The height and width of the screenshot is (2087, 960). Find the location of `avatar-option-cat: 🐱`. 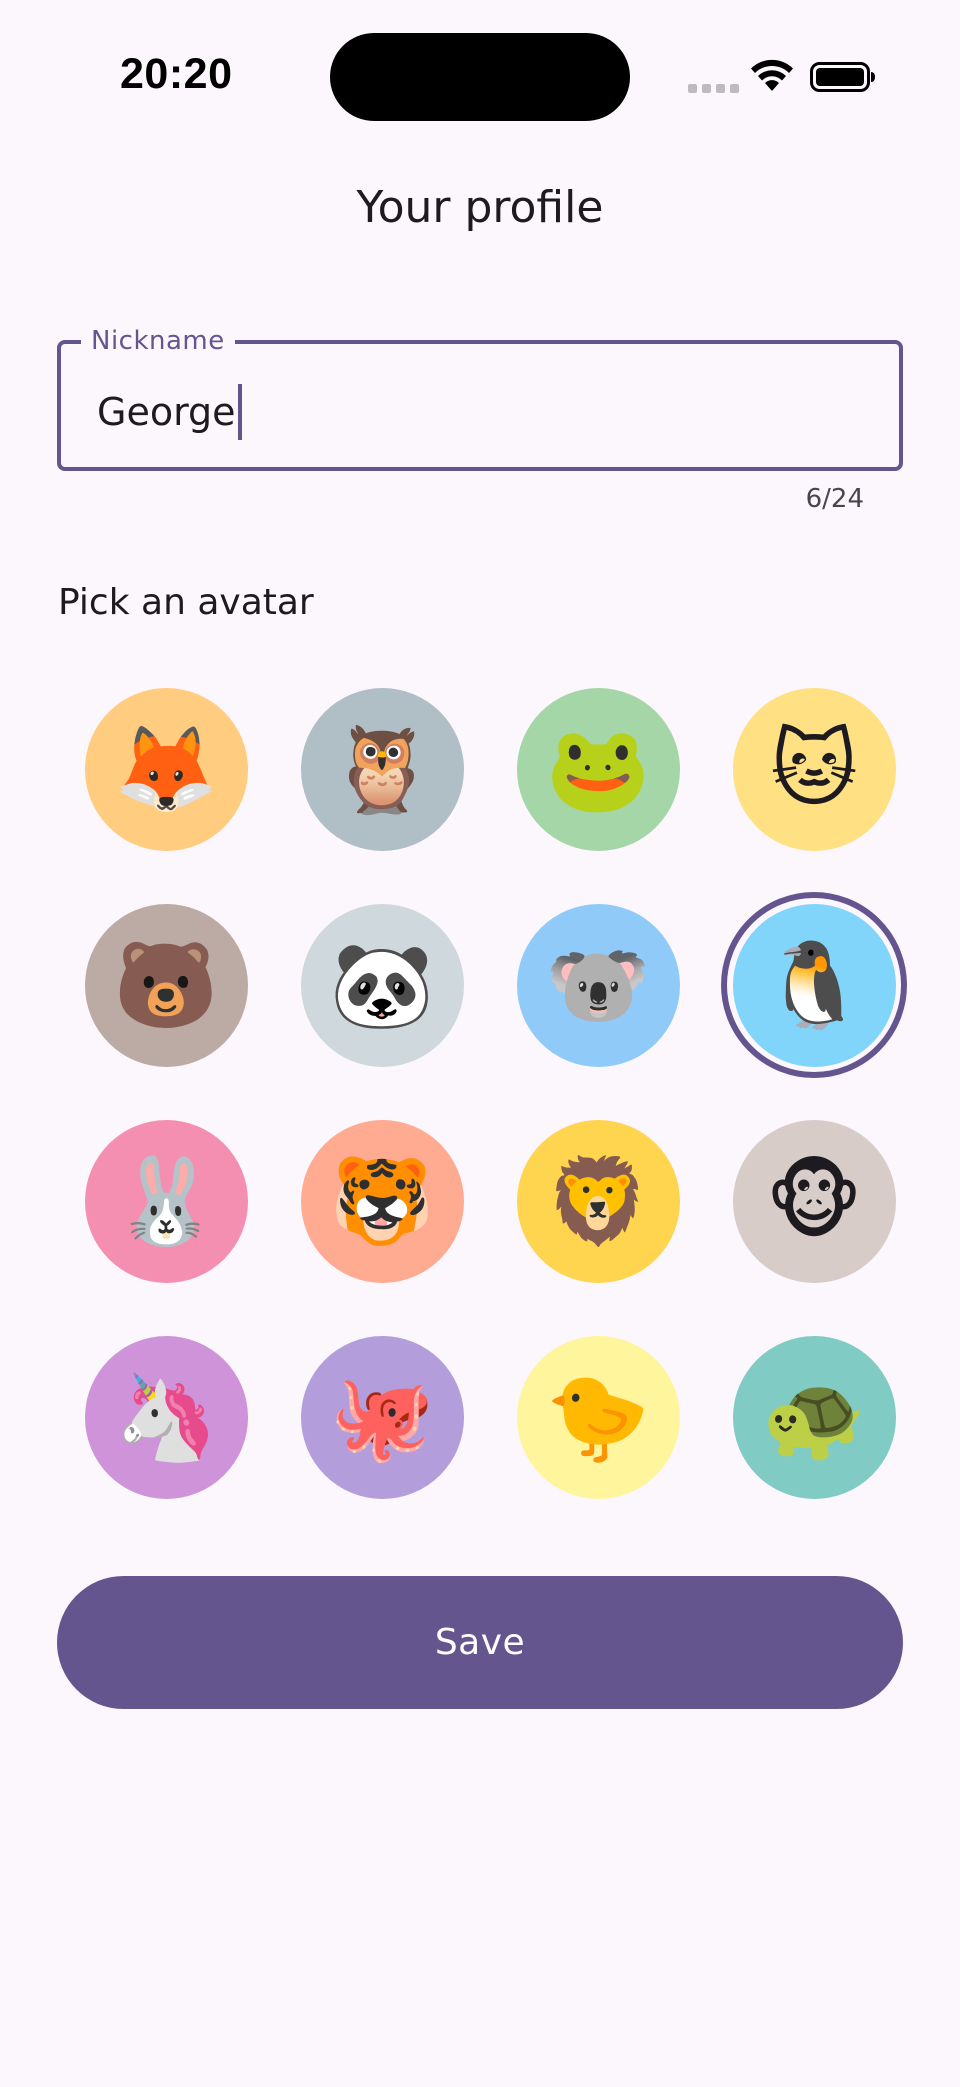

avatar-option-cat: 🐱 is located at coordinates (814, 769).